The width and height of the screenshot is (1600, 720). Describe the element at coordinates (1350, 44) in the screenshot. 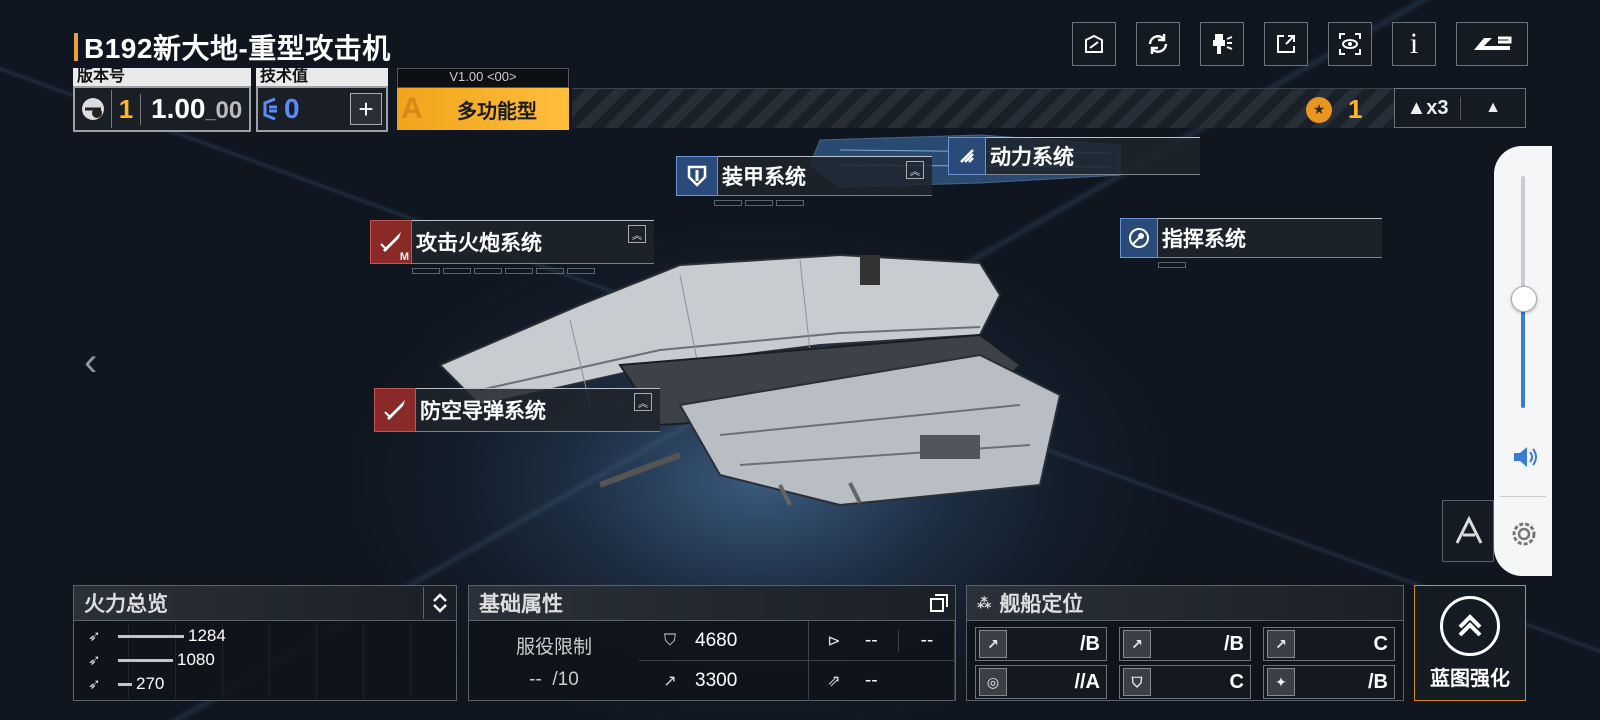

I see `view-icon` at that location.